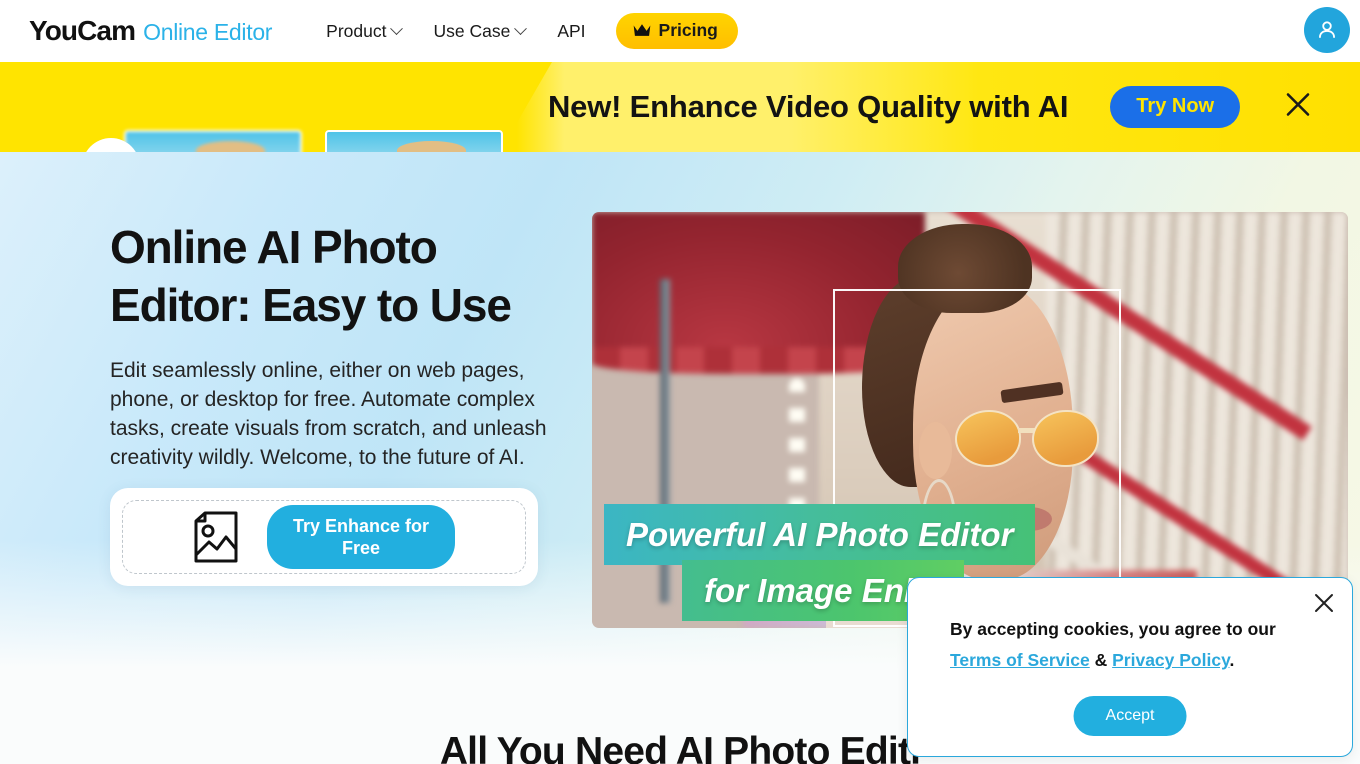 The height and width of the screenshot is (764, 1360). I want to click on promo-title: New! Enhance Video Quality with AI, so click(808, 106).